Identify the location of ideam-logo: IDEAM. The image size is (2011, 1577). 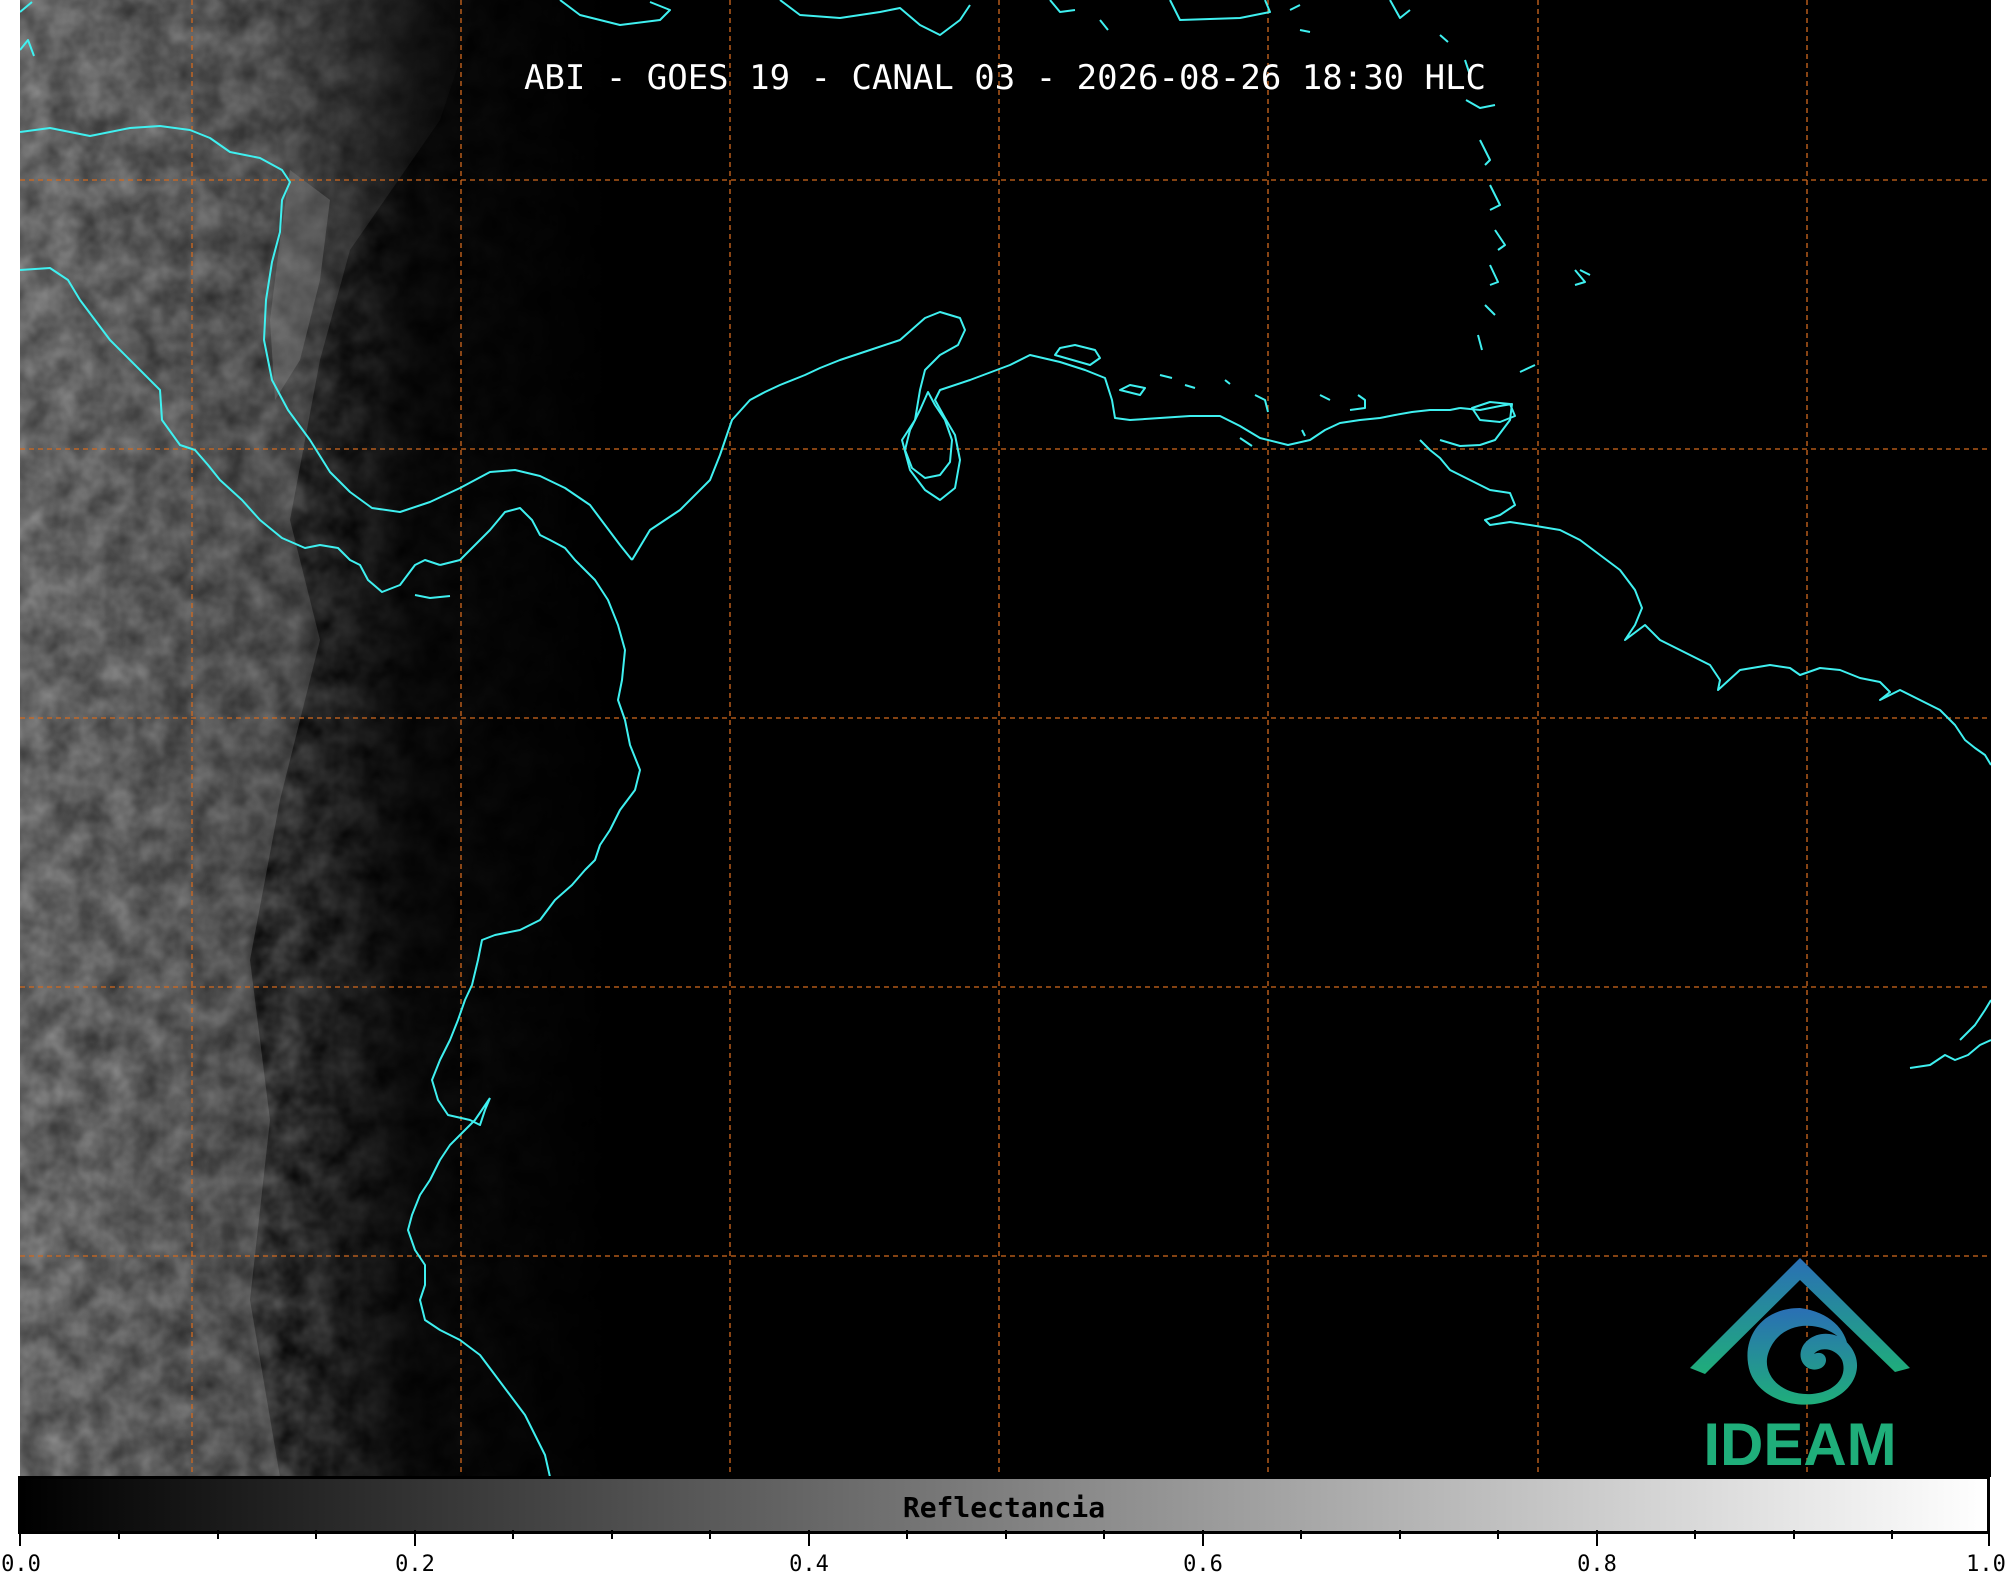
(1800, 1363).